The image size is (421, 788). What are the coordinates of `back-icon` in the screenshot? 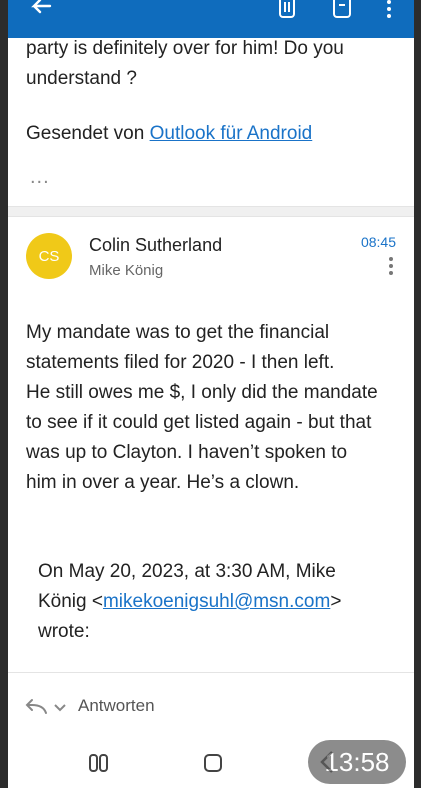 It's located at (328, 765).